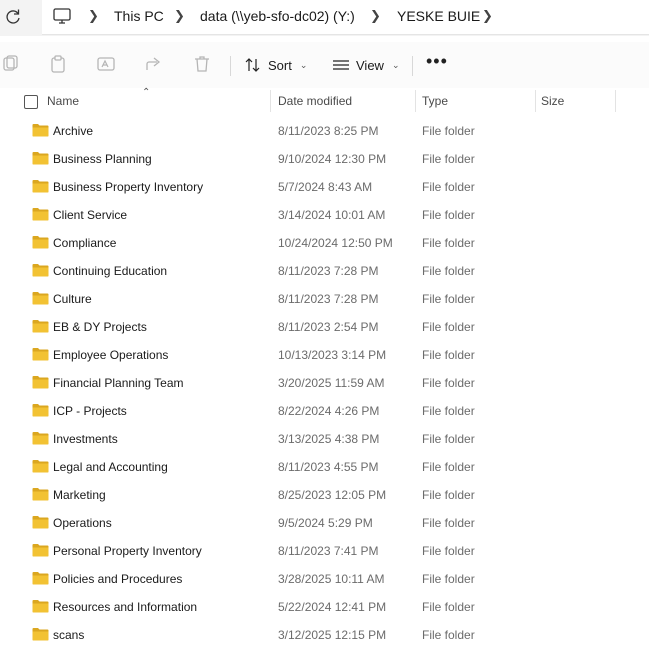 The height and width of the screenshot is (649, 649). What do you see at coordinates (277, 16) in the screenshot?
I see `breadcrumb-drive: data (\\yeb-sfo-dc02) (Y:)` at bounding box center [277, 16].